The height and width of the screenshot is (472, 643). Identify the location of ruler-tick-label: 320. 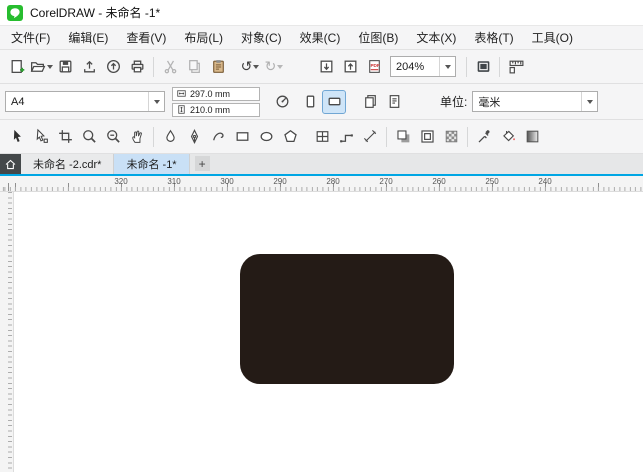
(121, 181).